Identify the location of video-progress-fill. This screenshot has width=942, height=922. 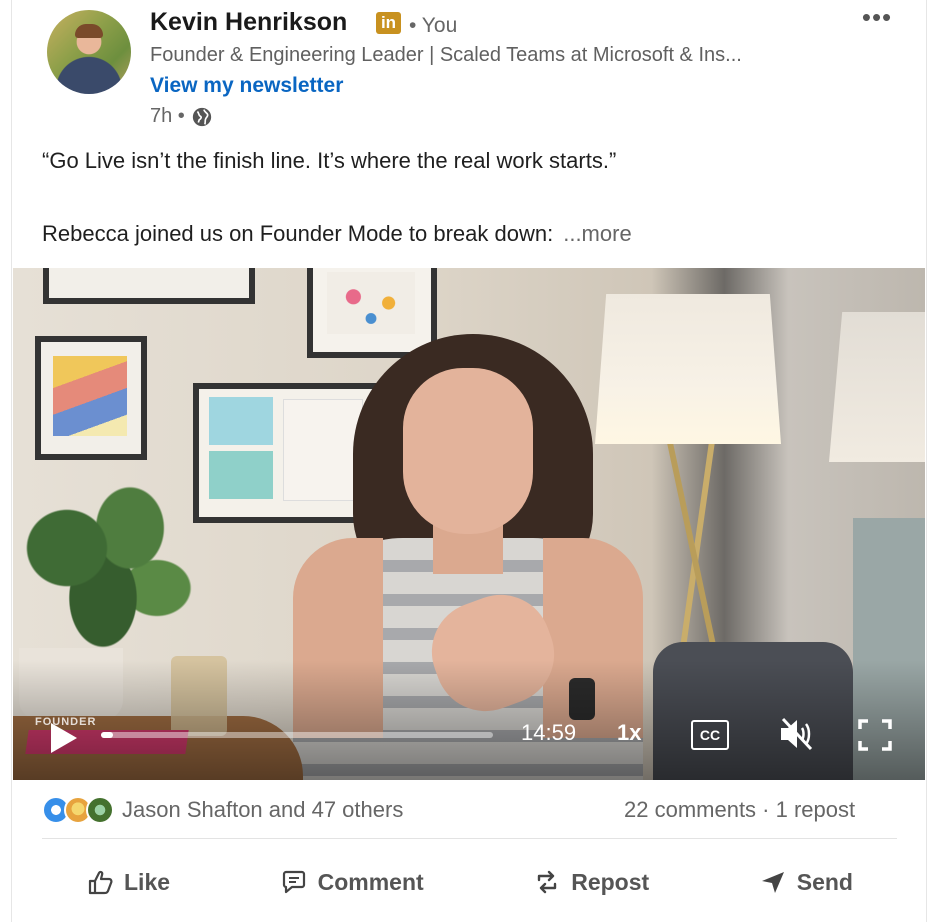
(107, 735).